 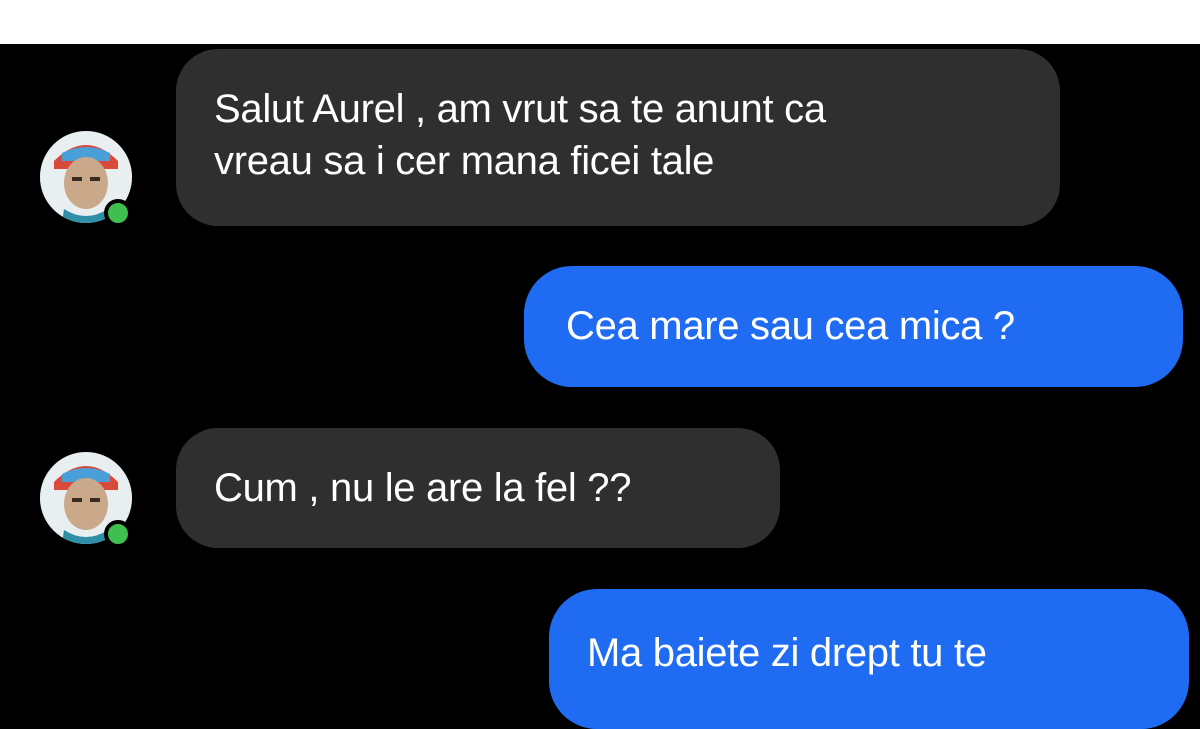 I want to click on outgoing-message-bubble: Cea mare sau cea mica ?, so click(x=853, y=326).